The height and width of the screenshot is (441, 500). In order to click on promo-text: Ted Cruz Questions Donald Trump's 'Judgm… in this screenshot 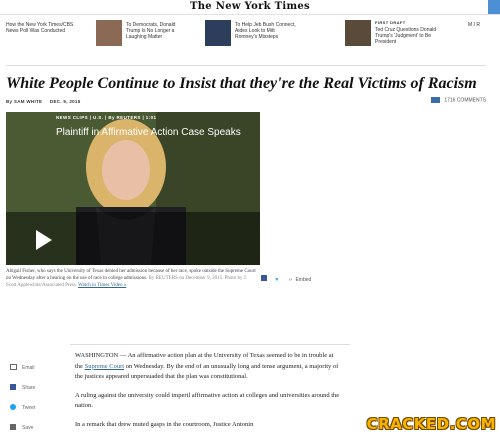, I will do `click(405, 36)`.